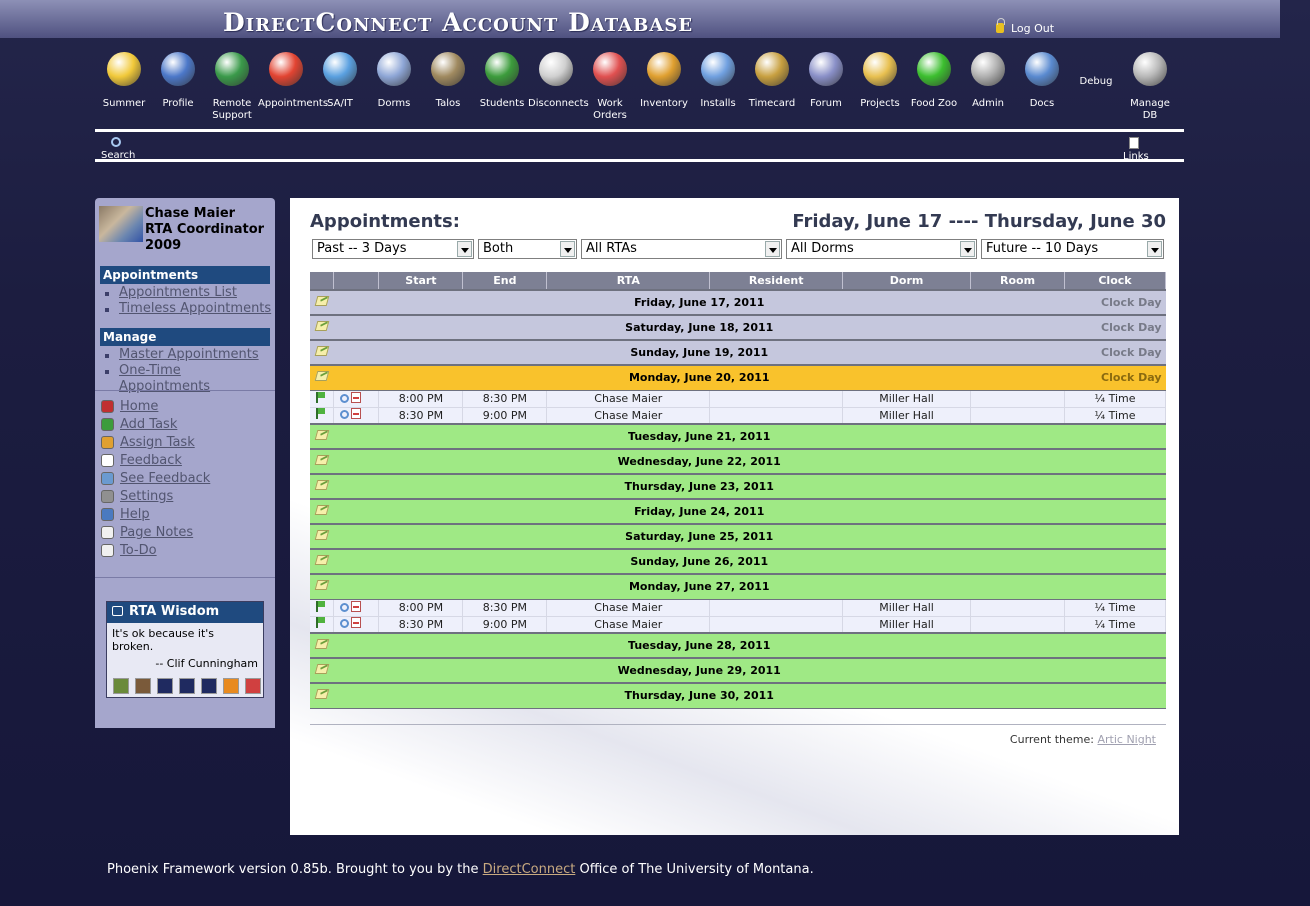 This screenshot has width=1310, height=906. I want to click on search-button: Search, so click(118, 148).